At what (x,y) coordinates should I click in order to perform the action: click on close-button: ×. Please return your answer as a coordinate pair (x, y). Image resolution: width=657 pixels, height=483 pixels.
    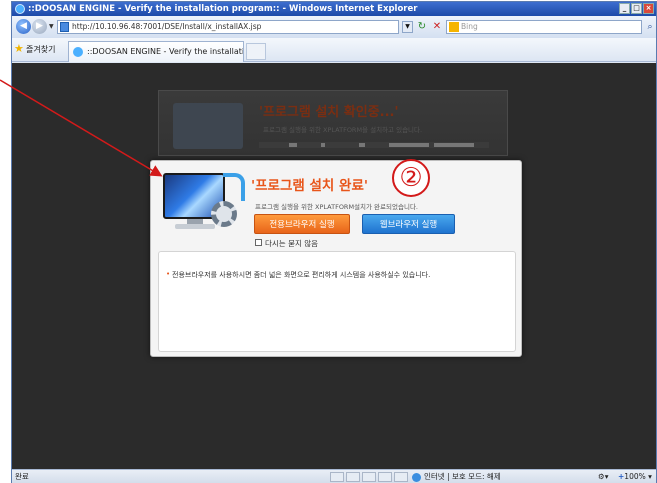
    Looking at the image, I should click on (648, 8).